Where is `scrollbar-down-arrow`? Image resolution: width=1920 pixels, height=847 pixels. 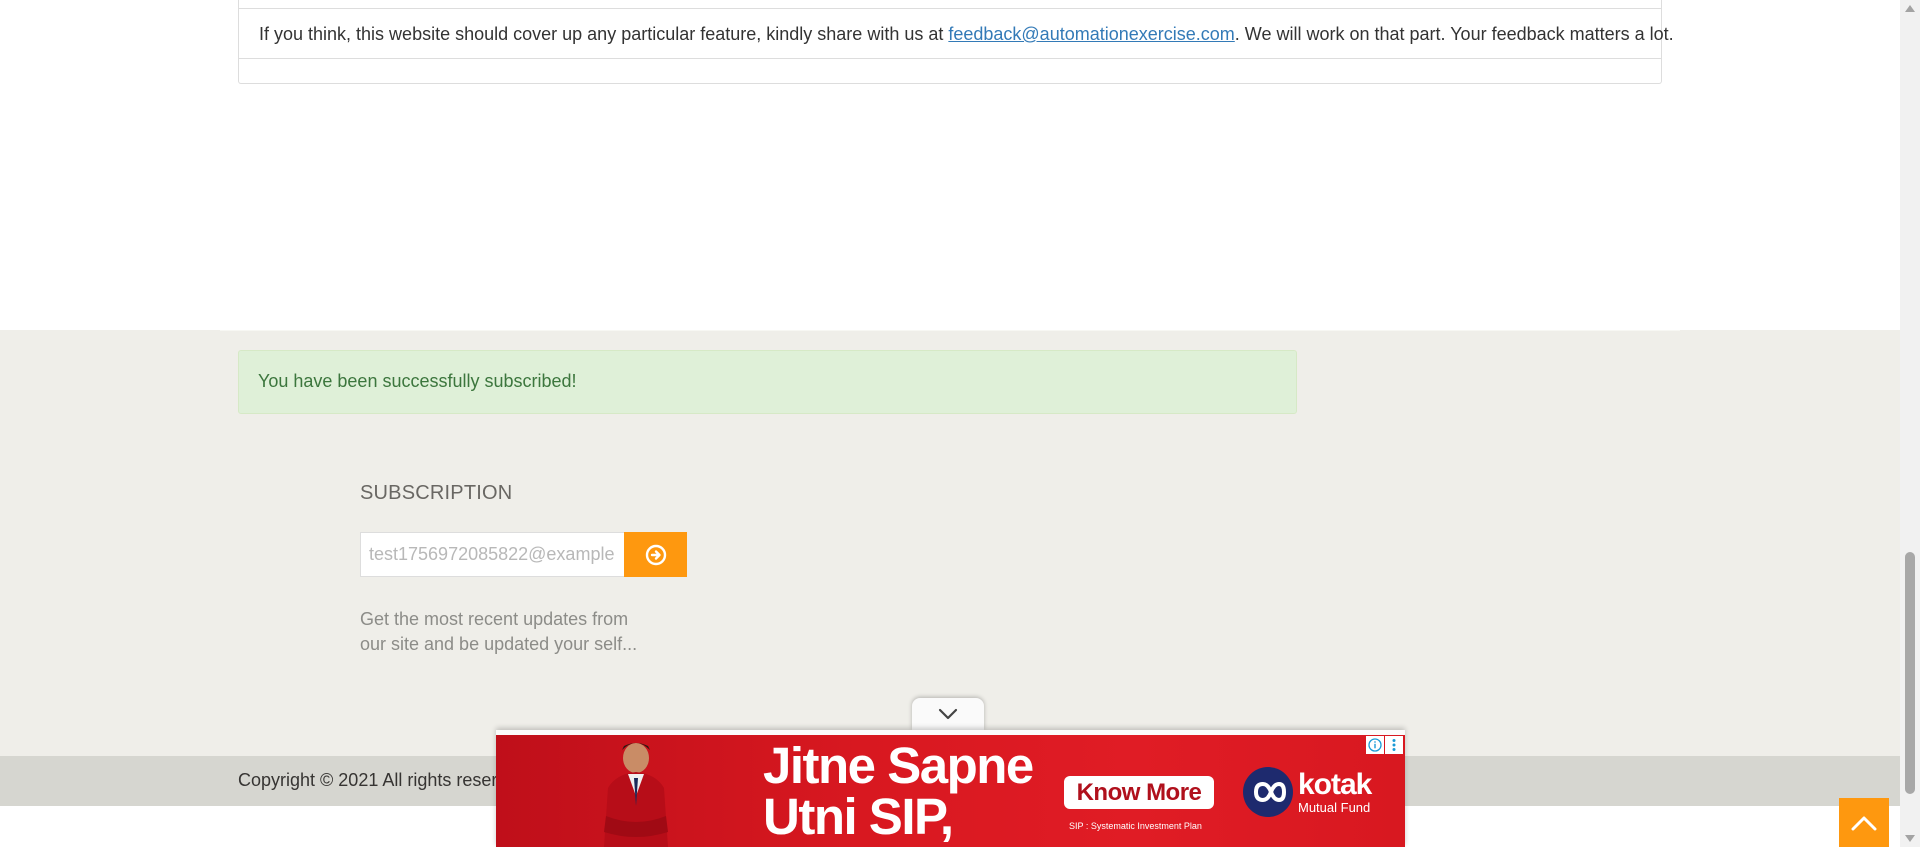 scrollbar-down-arrow is located at coordinates (1910, 838).